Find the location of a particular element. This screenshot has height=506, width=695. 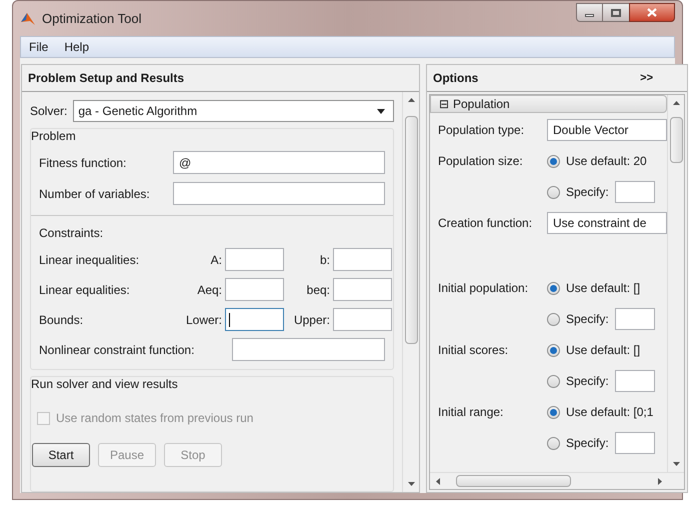

field-label: Upper: is located at coordinates (311, 320).